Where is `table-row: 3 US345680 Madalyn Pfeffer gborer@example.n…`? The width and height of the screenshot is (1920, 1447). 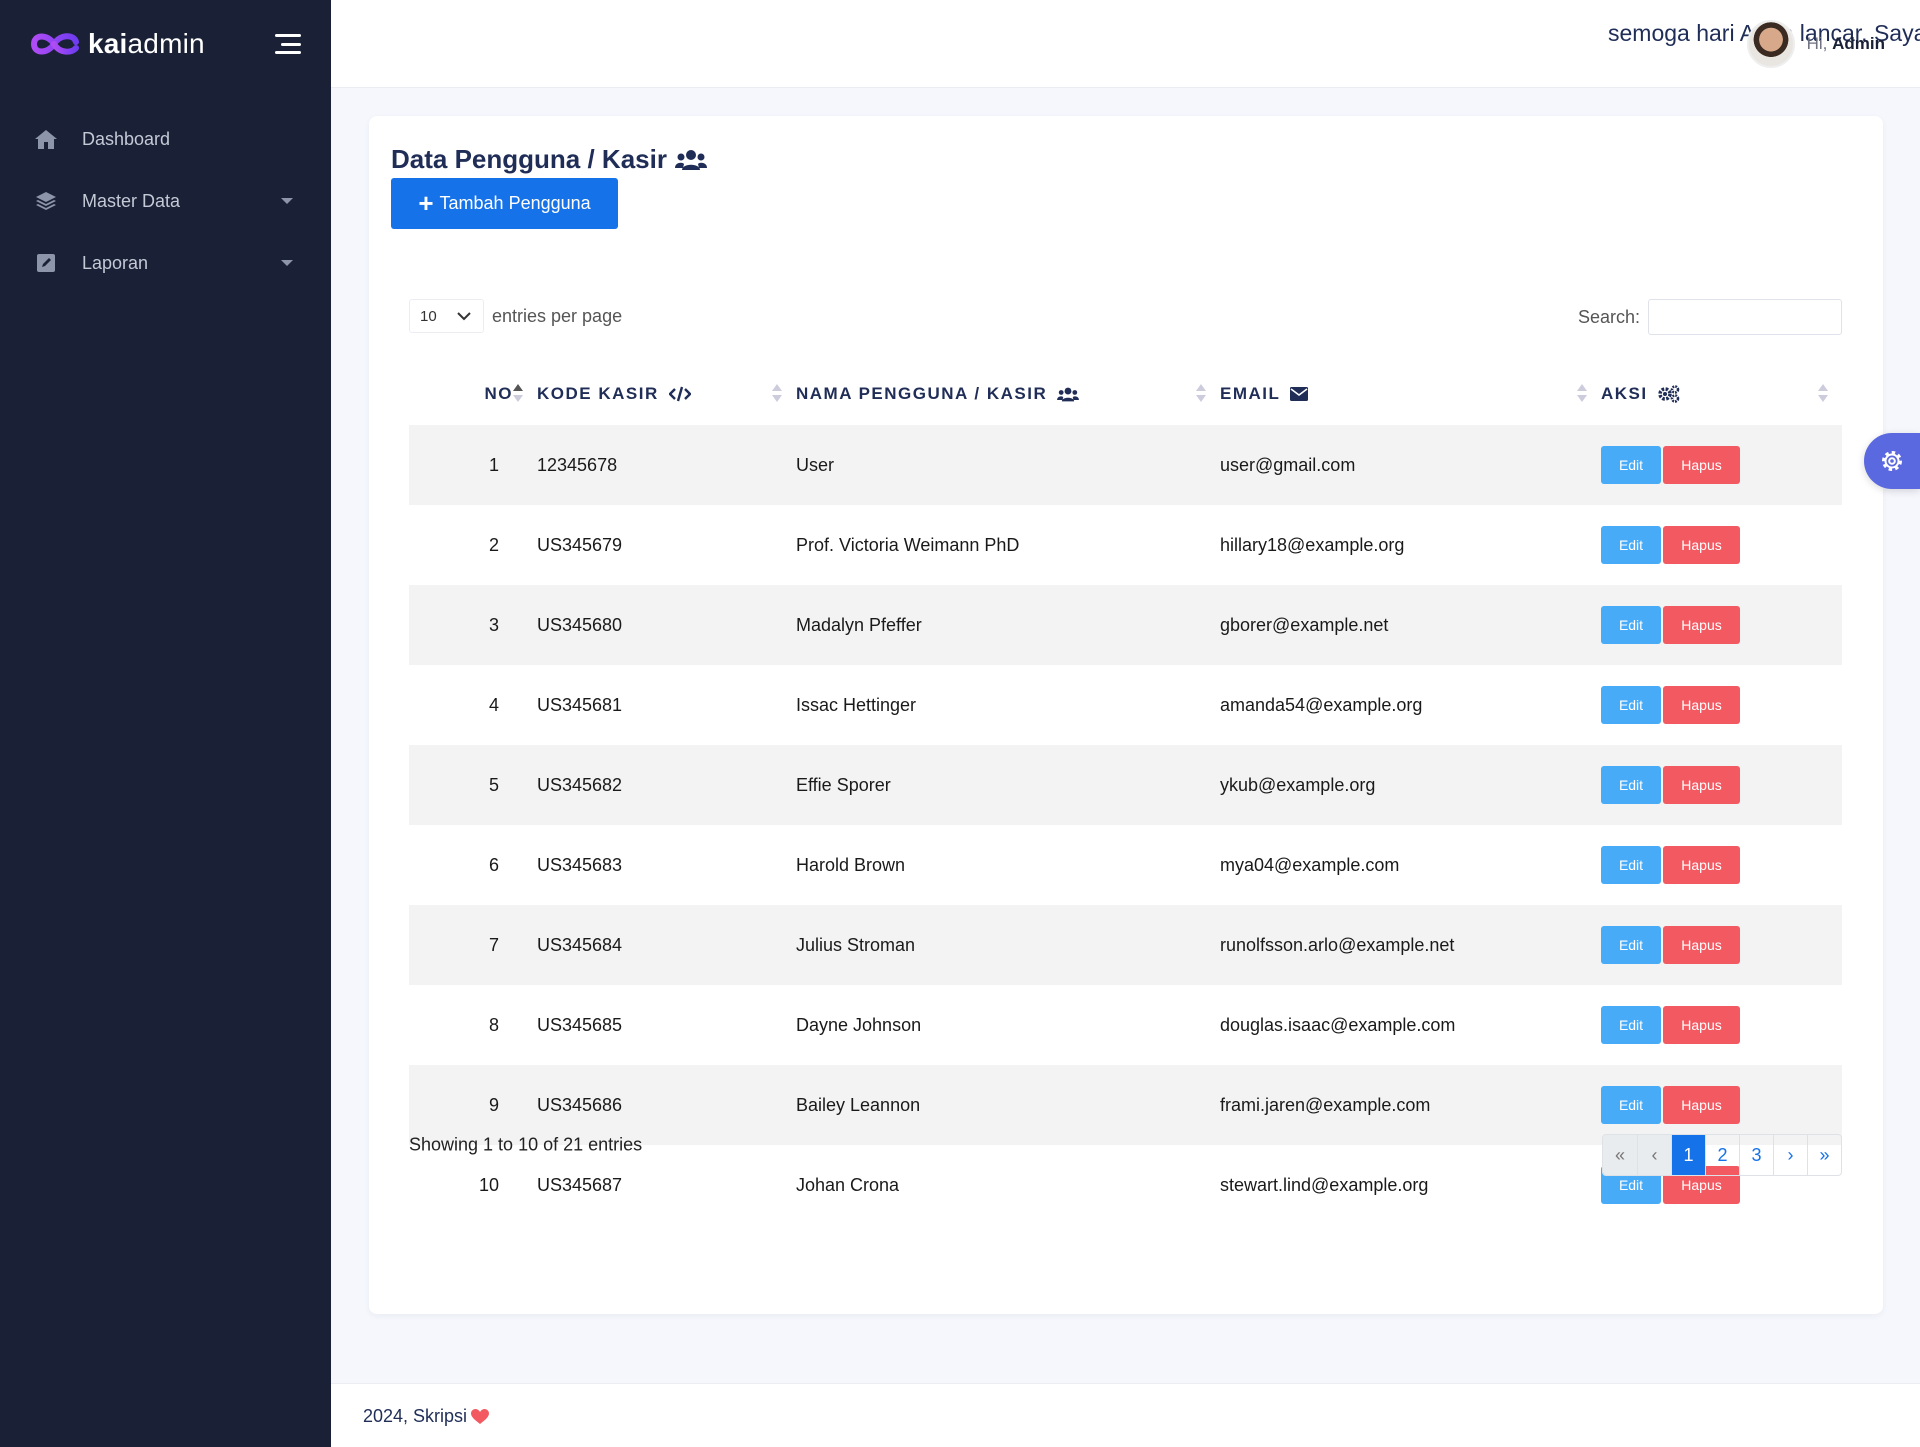 table-row: 3 US345680 Madalyn Pfeffer gborer@example.n… is located at coordinates (1125, 625).